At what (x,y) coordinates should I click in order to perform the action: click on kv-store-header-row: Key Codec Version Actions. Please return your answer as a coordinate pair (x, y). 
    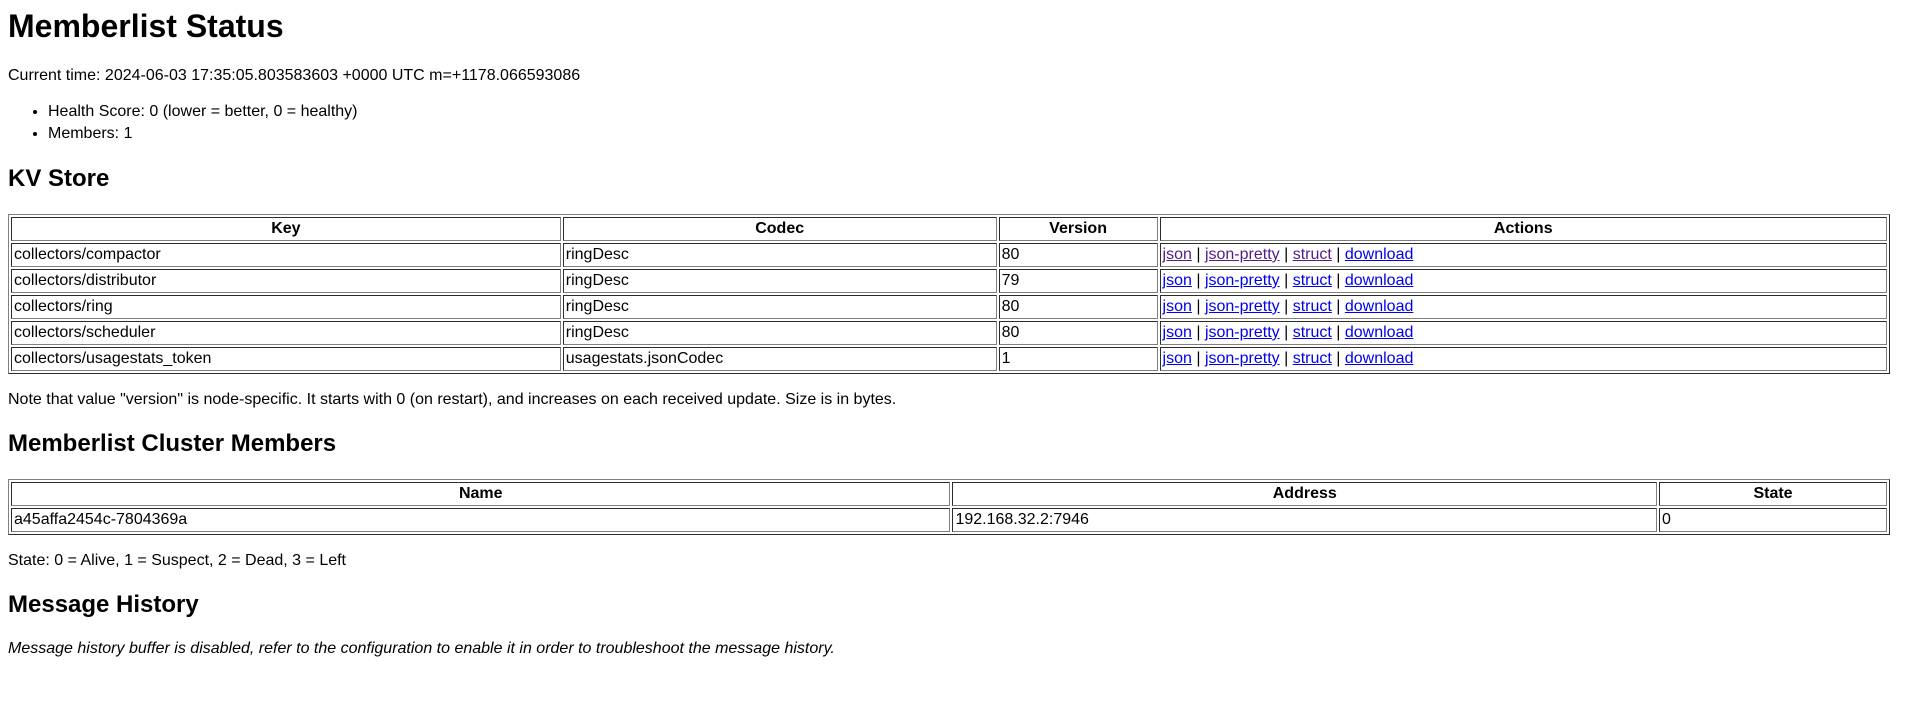
    Looking at the image, I should click on (949, 228).